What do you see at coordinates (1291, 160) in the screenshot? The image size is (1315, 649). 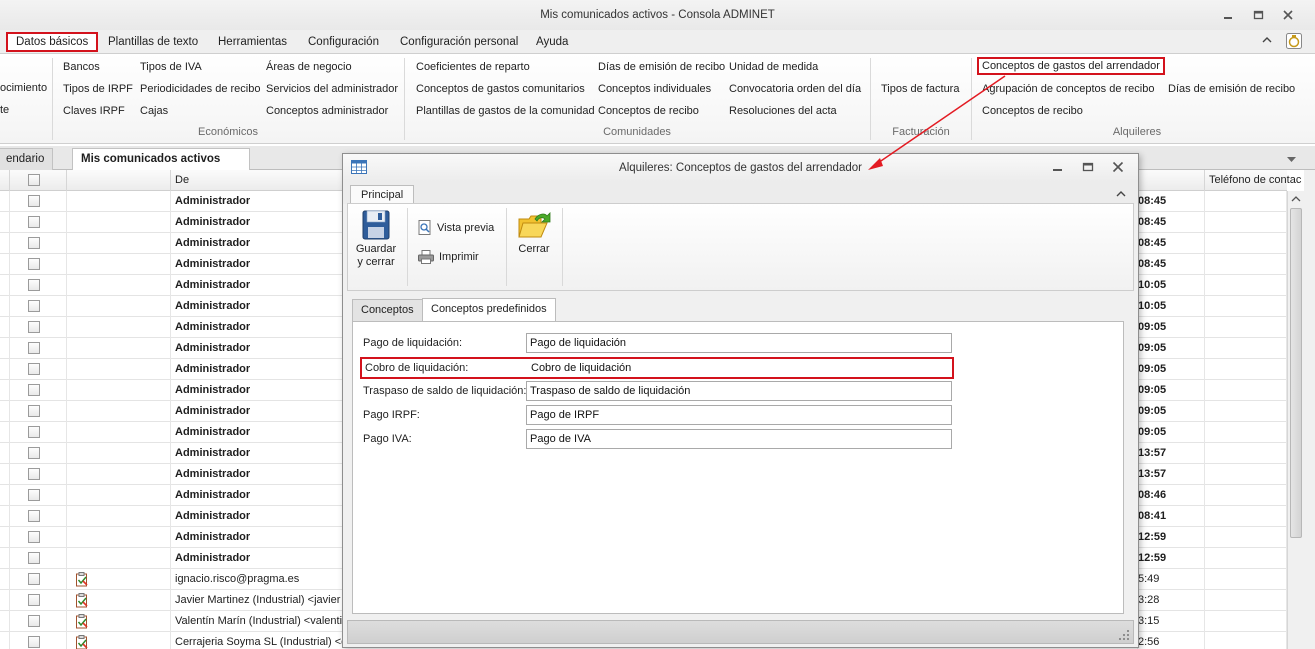 I see `tab-list-dropdown` at bounding box center [1291, 160].